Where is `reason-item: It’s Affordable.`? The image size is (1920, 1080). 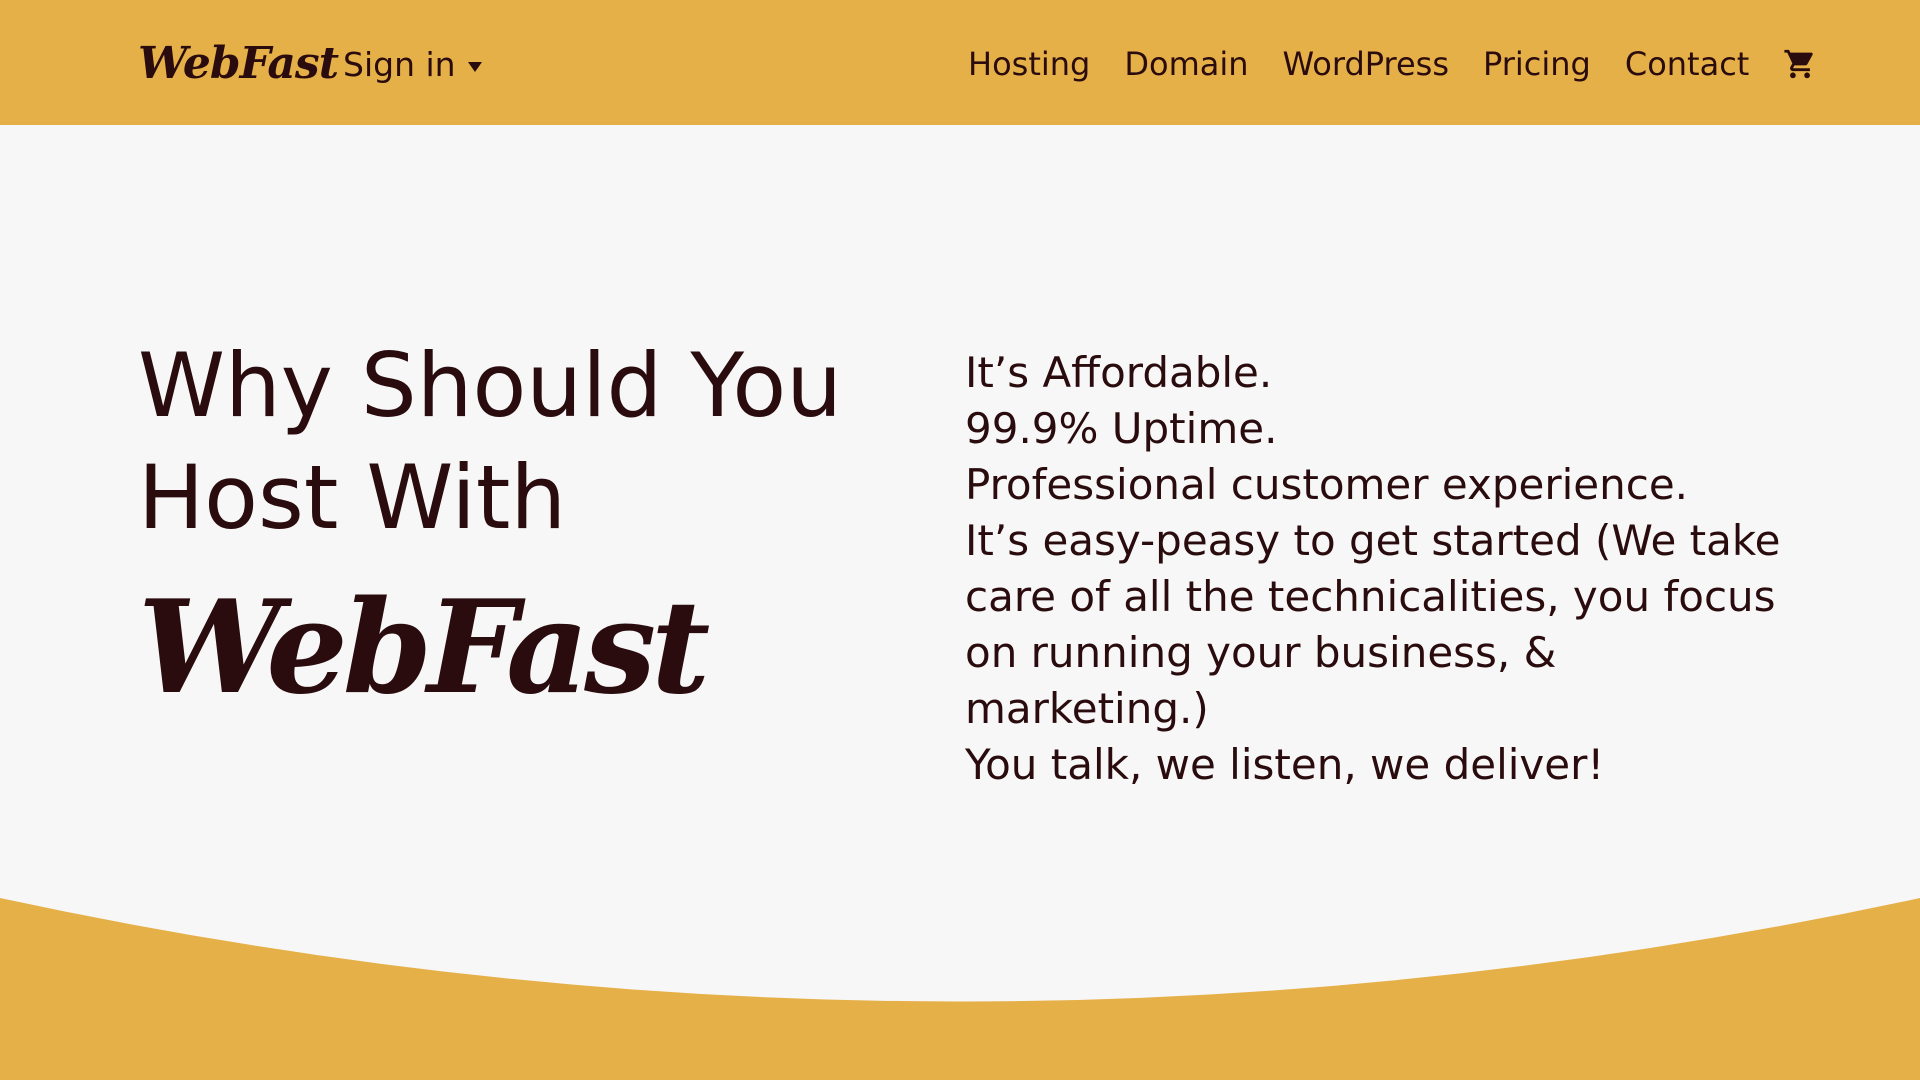
reason-item: It’s Affordable. is located at coordinates (1119, 372).